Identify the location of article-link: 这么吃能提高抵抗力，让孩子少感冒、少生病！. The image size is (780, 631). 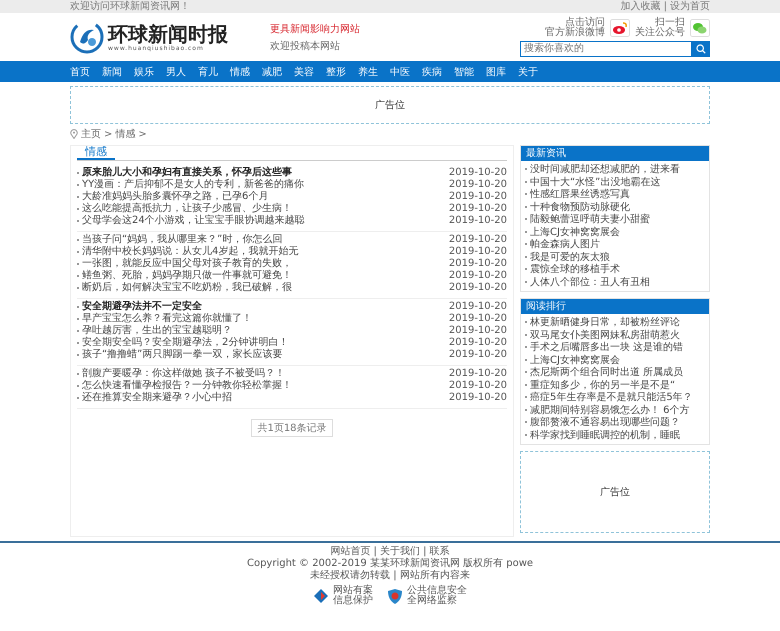
(265, 209).